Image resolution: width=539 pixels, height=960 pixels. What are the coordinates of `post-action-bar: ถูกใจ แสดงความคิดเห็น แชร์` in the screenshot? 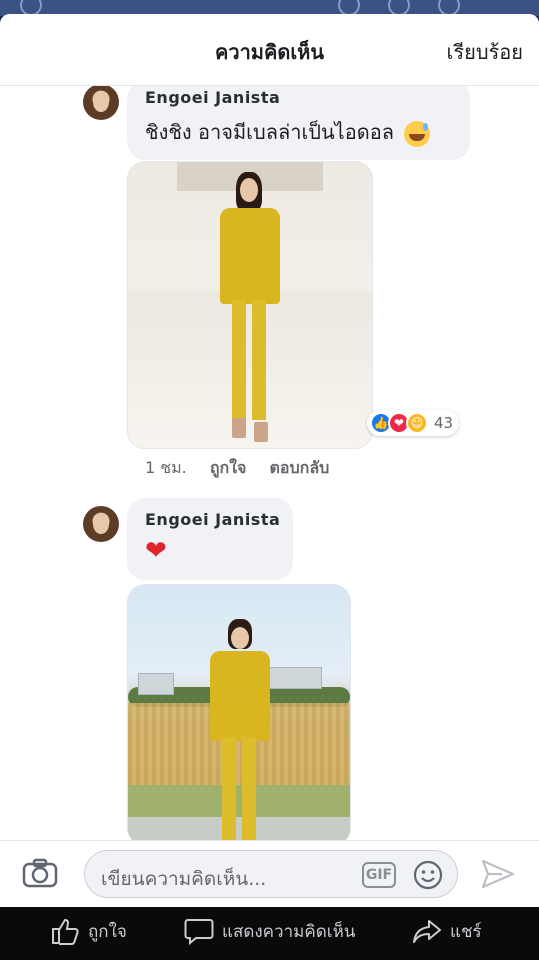 It's located at (269, 929).